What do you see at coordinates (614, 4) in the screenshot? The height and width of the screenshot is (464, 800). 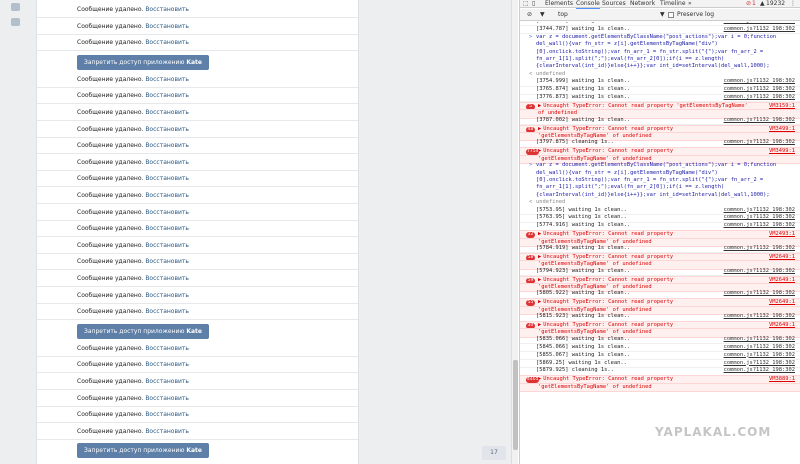 I see `tab-sources: Sources` at bounding box center [614, 4].